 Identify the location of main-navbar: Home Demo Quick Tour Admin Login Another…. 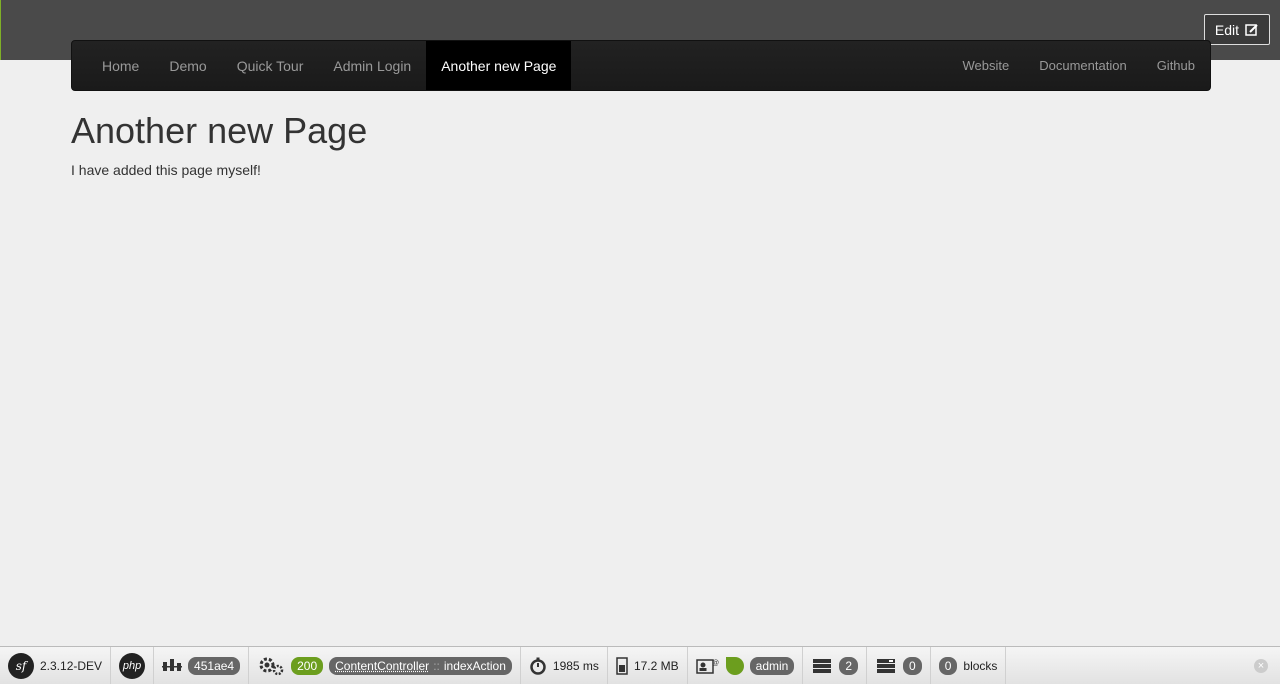
(641, 65).